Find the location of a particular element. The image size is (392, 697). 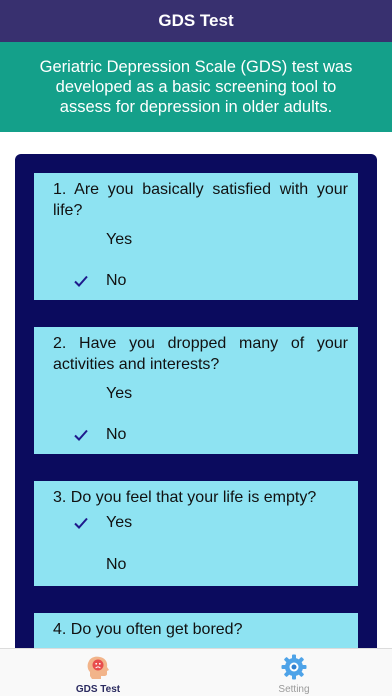

option-no-1: No is located at coordinates (196, 281).